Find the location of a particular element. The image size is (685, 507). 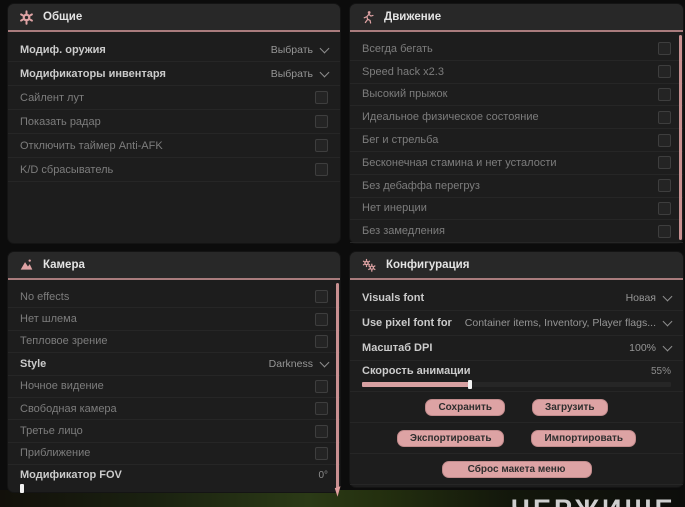

toggle-row-thermal-vision: Тепловое зрение is located at coordinates (174, 342).